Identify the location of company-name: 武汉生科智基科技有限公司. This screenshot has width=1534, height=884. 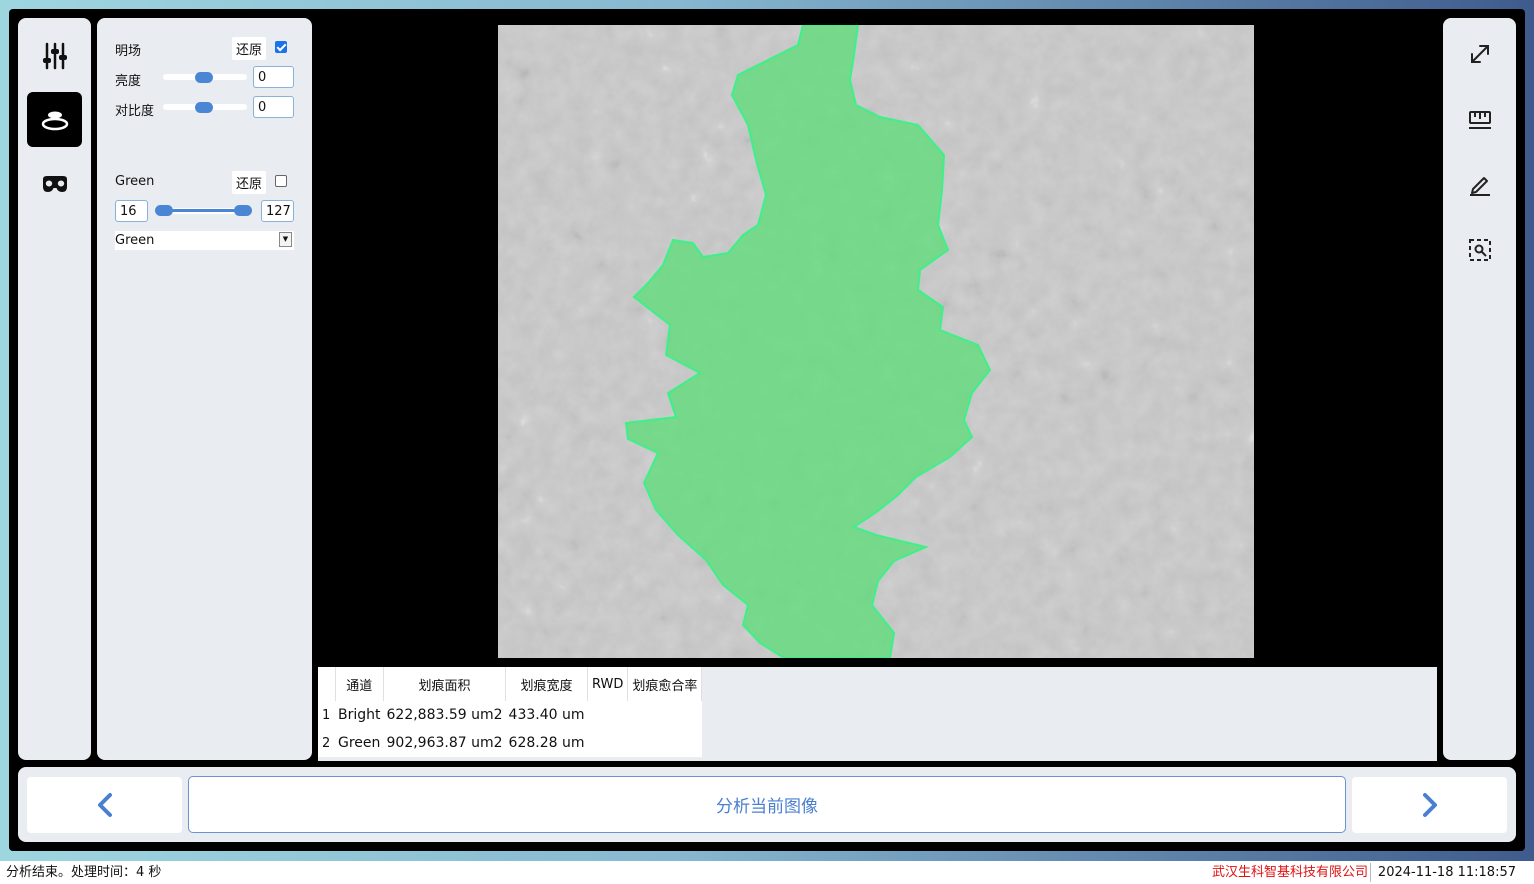
(1289, 872).